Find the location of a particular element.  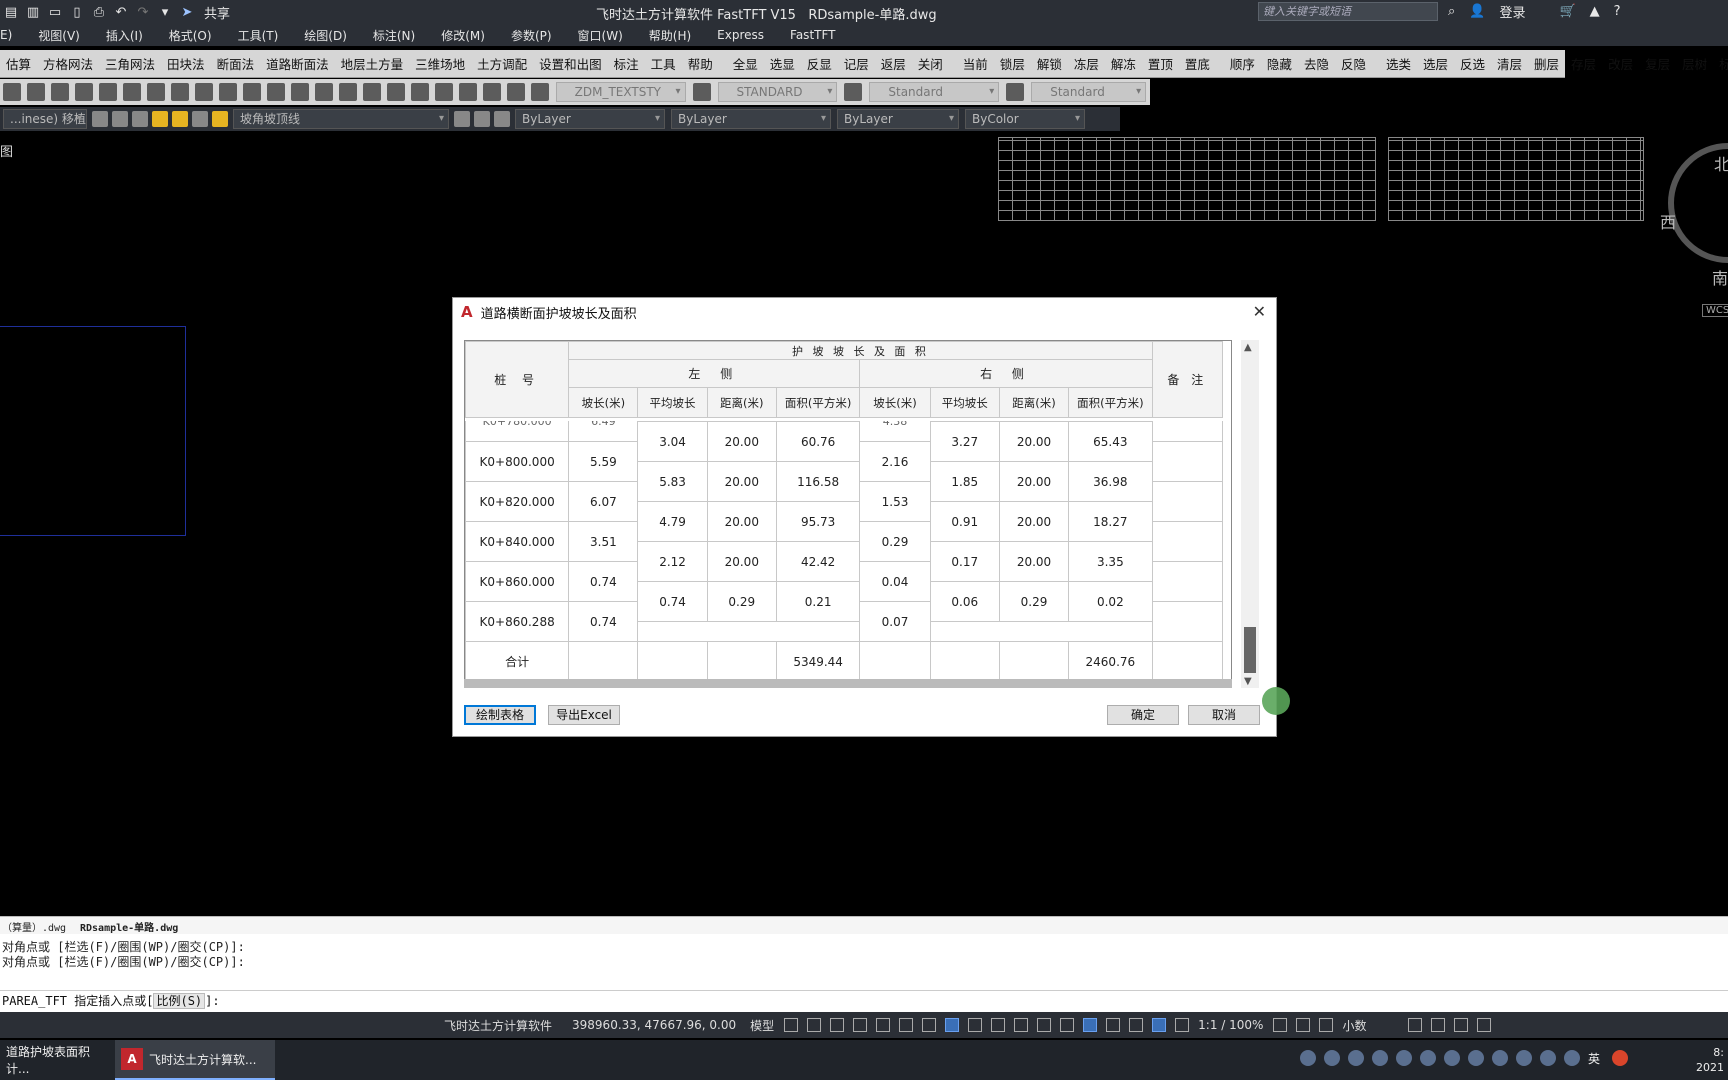

layer-on-icon is located at coordinates (160, 119).